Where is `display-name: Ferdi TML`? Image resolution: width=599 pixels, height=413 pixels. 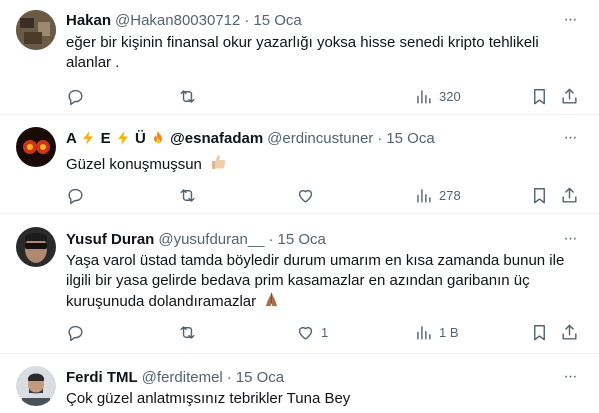
display-name: Ferdi TML is located at coordinates (102, 377).